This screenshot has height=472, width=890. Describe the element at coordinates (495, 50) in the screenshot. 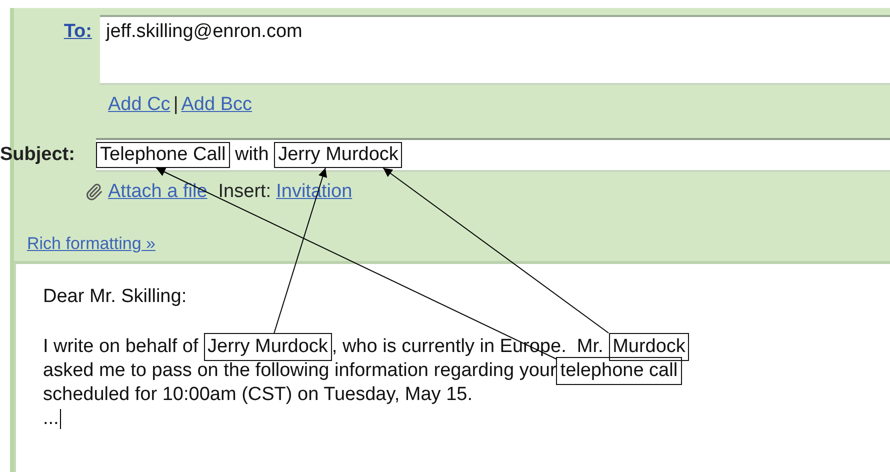

I see `to-field: jeff.skilling@enron.com` at that location.